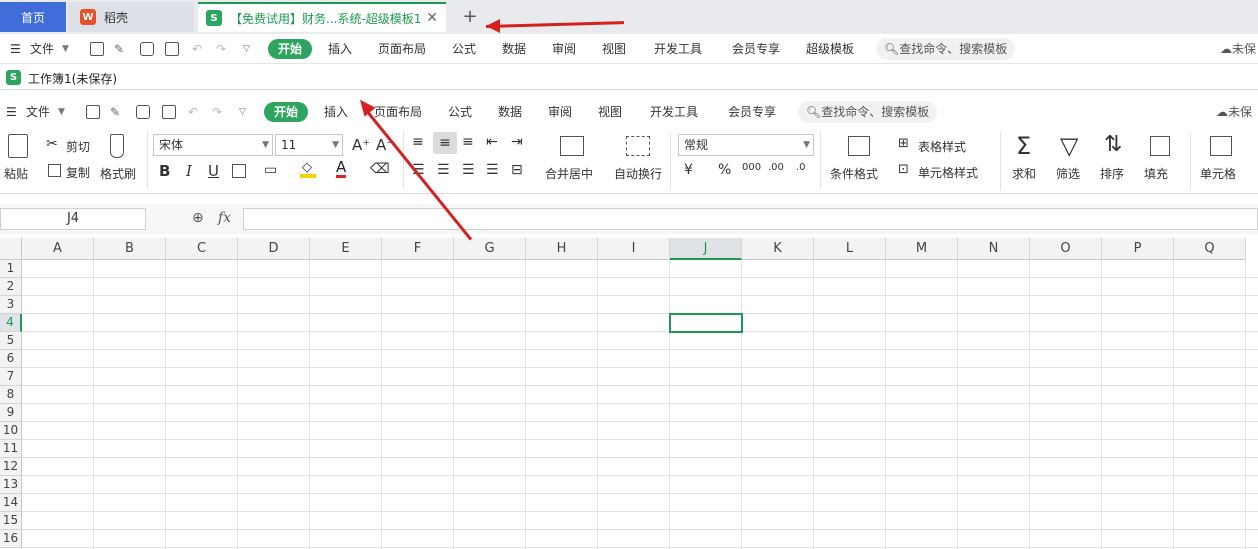 The height and width of the screenshot is (549, 1258). Describe the element at coordinates (189, 171) in the screenshot. I see `italic-button: I` at that location.